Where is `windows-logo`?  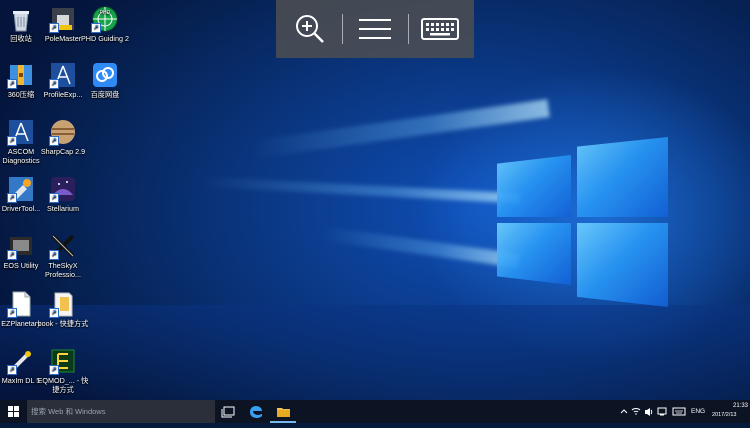
windows-logo is located at coordinates (582, 222).